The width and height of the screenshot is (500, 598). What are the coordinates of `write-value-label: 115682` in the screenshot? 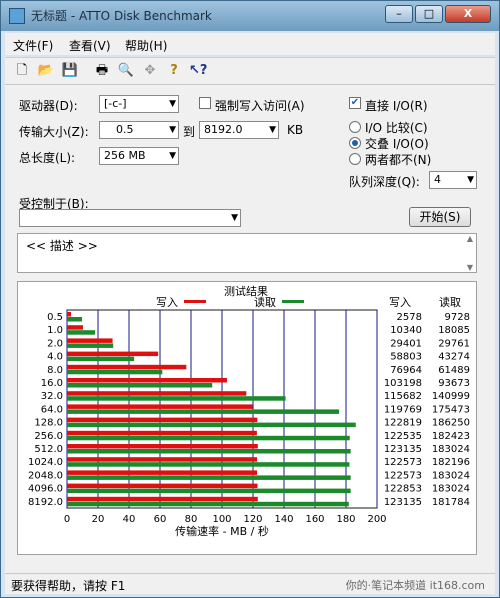 It's located at (403, 396).